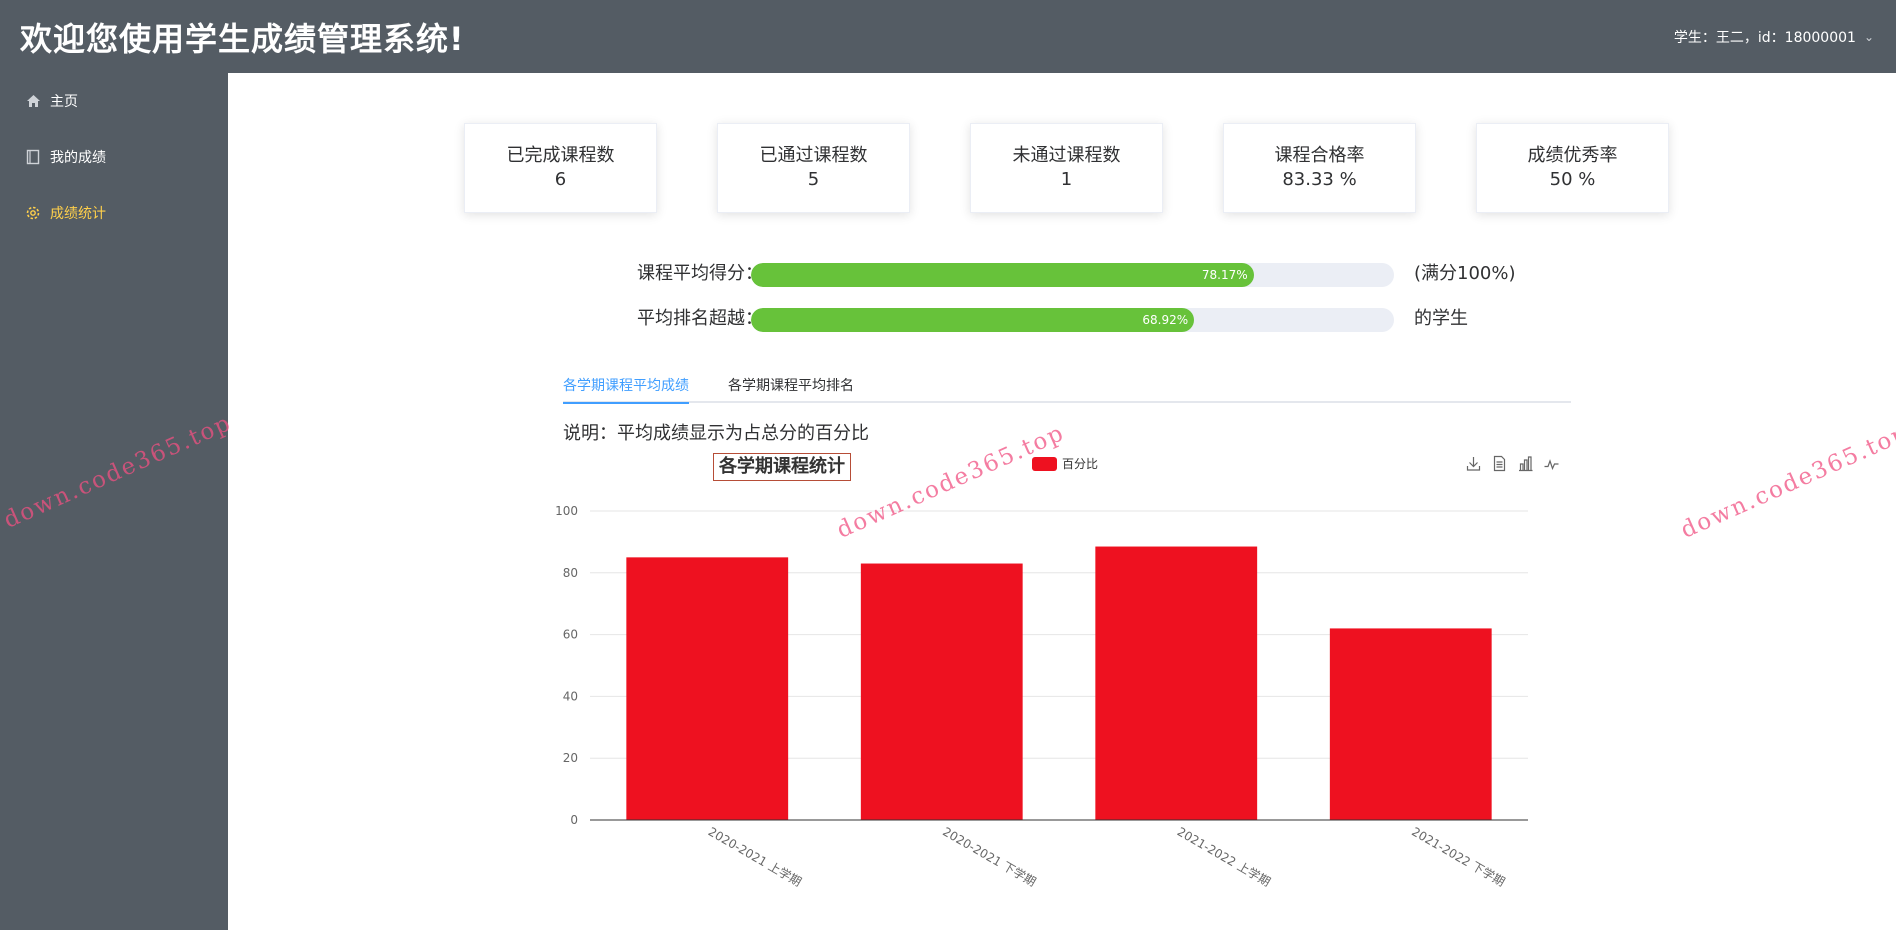 The height and width of the screenshot is (930, 1896). Describe the element at coordinates (33, 213) in the screenshot. I see `gear-icon` at that location.